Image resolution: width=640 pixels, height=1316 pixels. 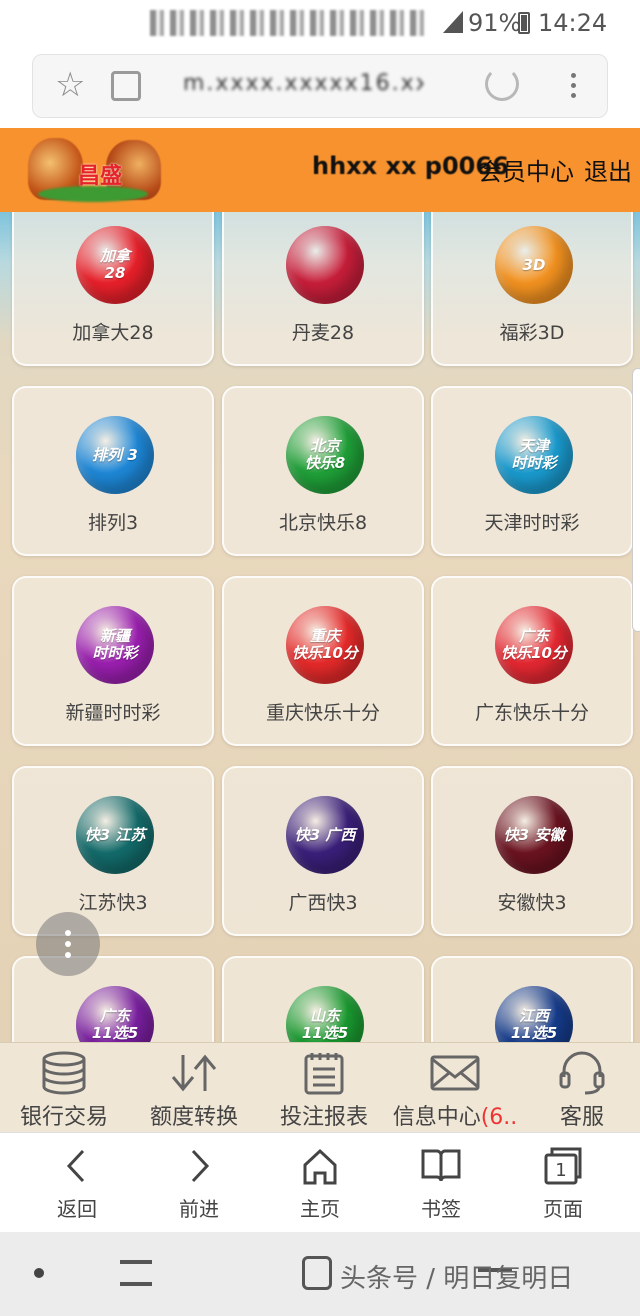 What do you see at coordinates (573, 23) in the screenshot?
I see `clock: 14:24` at bounding box center [573, 23].